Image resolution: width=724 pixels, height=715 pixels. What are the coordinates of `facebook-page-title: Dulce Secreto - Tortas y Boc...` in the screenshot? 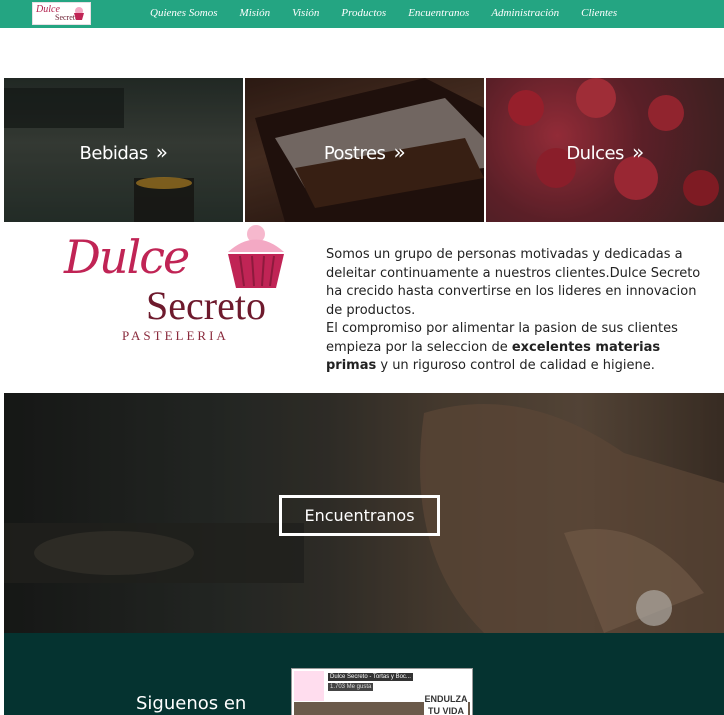 It's located at (370, 677).